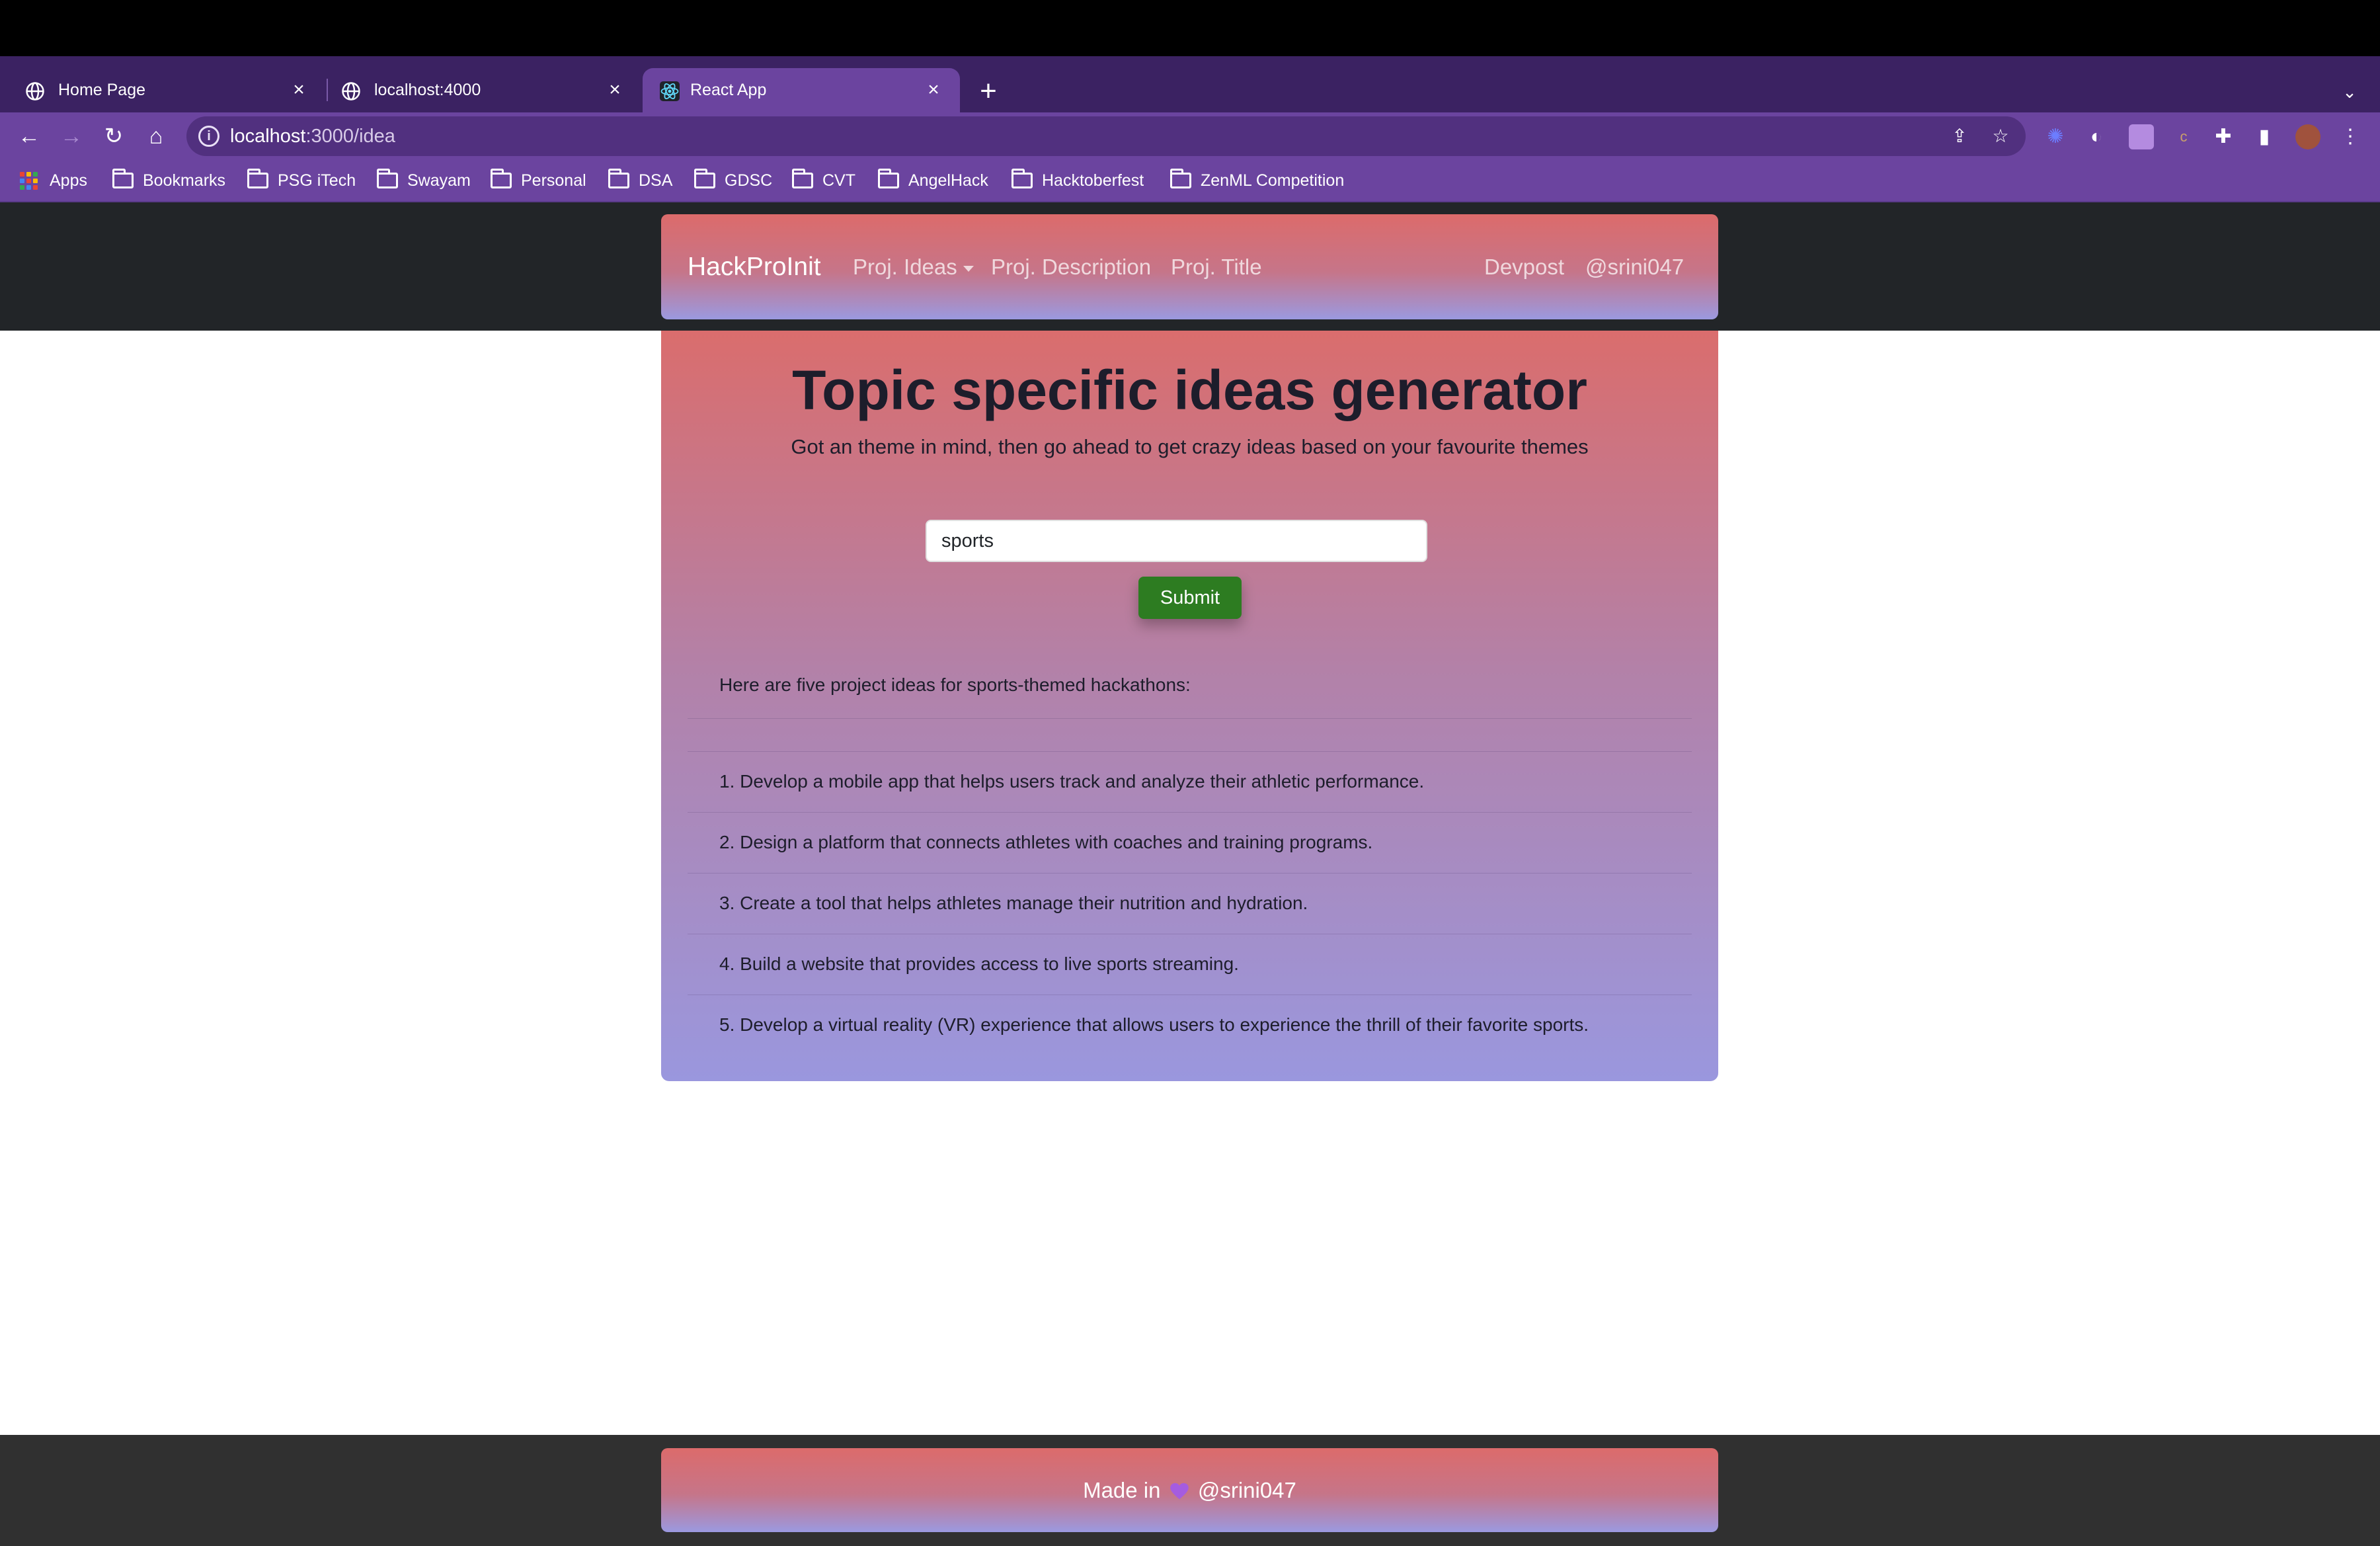 The height and width of the screenshot is (1546, 2380). I want to click on bookmark-label: ZenML Competition, so click(1273, 180).